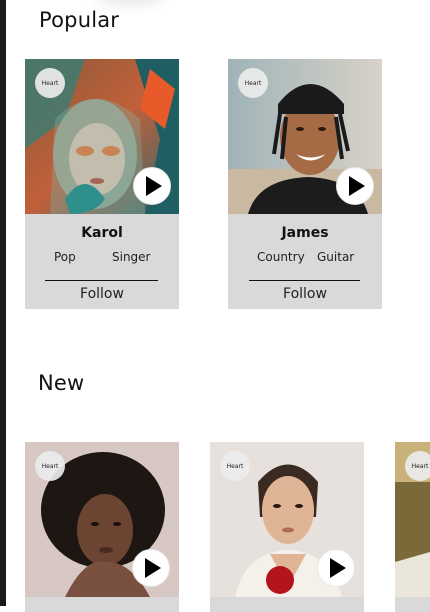  Describe the element at coordinates (102, 233) in the screenshot. I see `artist-name: Karol` at that location.